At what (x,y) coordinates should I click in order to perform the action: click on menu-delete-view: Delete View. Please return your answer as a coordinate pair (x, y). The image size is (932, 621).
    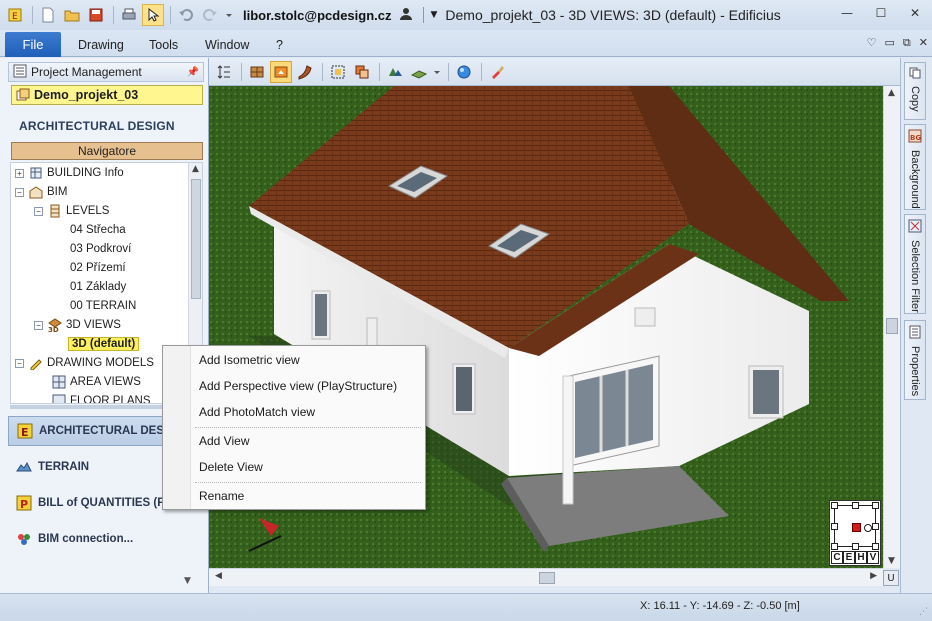
    Looking at the image, I should click on (231, 467).